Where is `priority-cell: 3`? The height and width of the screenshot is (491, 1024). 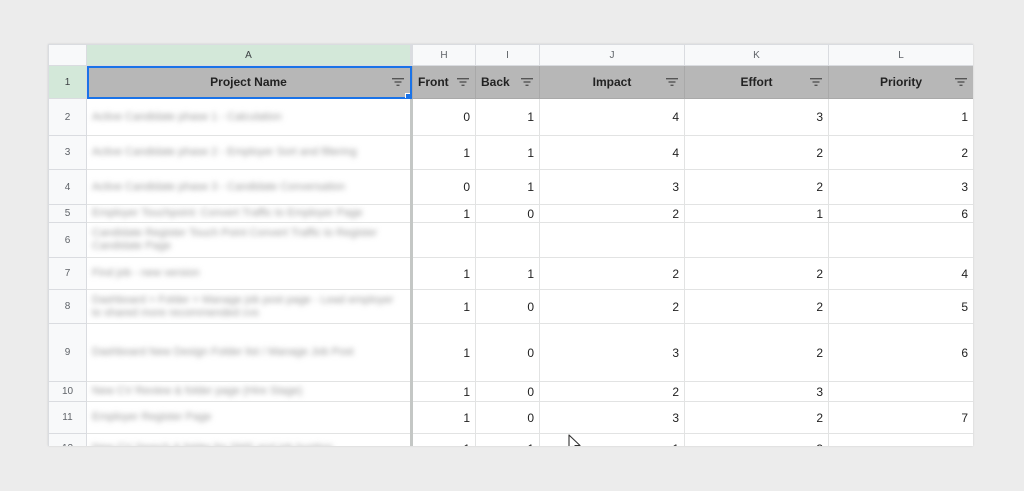 priority-cell: 3 is located at coordinates (900, 187).